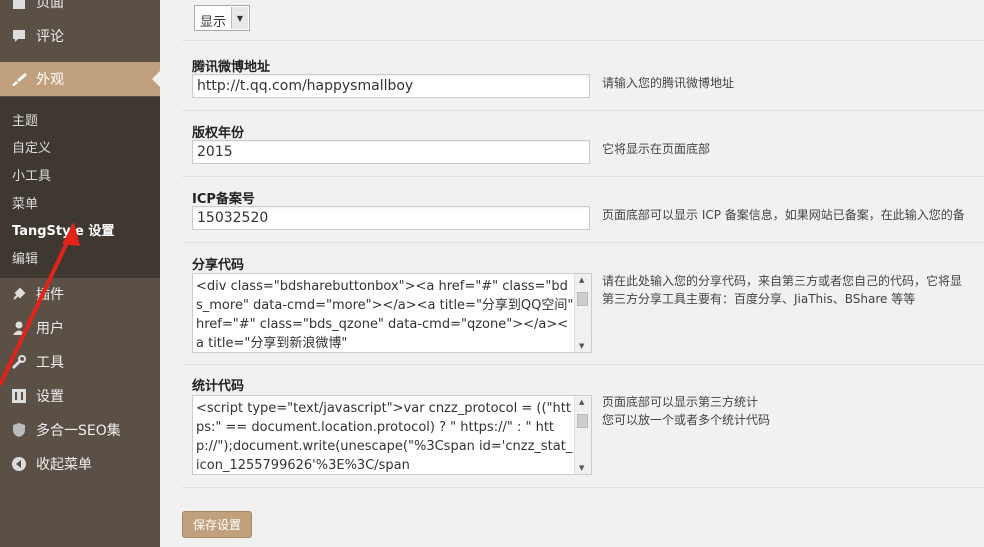 This screenshot has width=984, height=547. Describe the element at coordinates (218, 386) in the screenshot. I see `stats-code-label: 统计代码` at that location.